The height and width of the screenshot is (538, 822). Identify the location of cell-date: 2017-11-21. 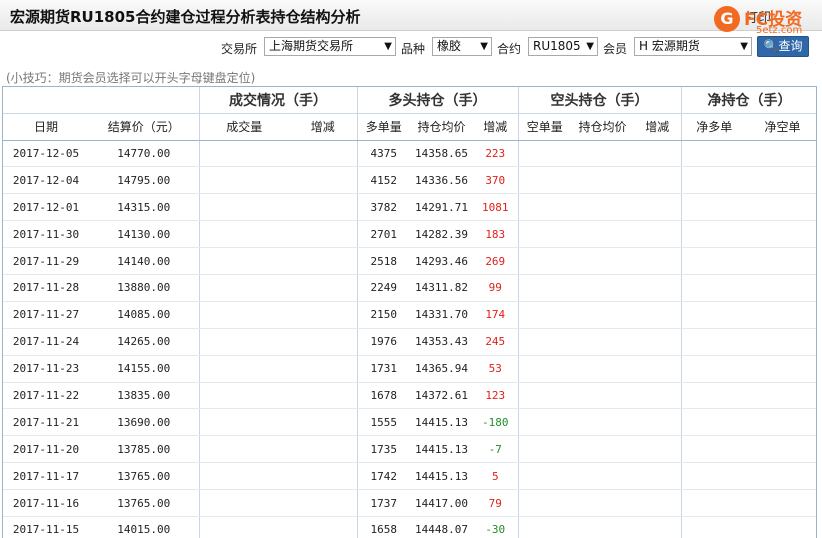
(46, 422).